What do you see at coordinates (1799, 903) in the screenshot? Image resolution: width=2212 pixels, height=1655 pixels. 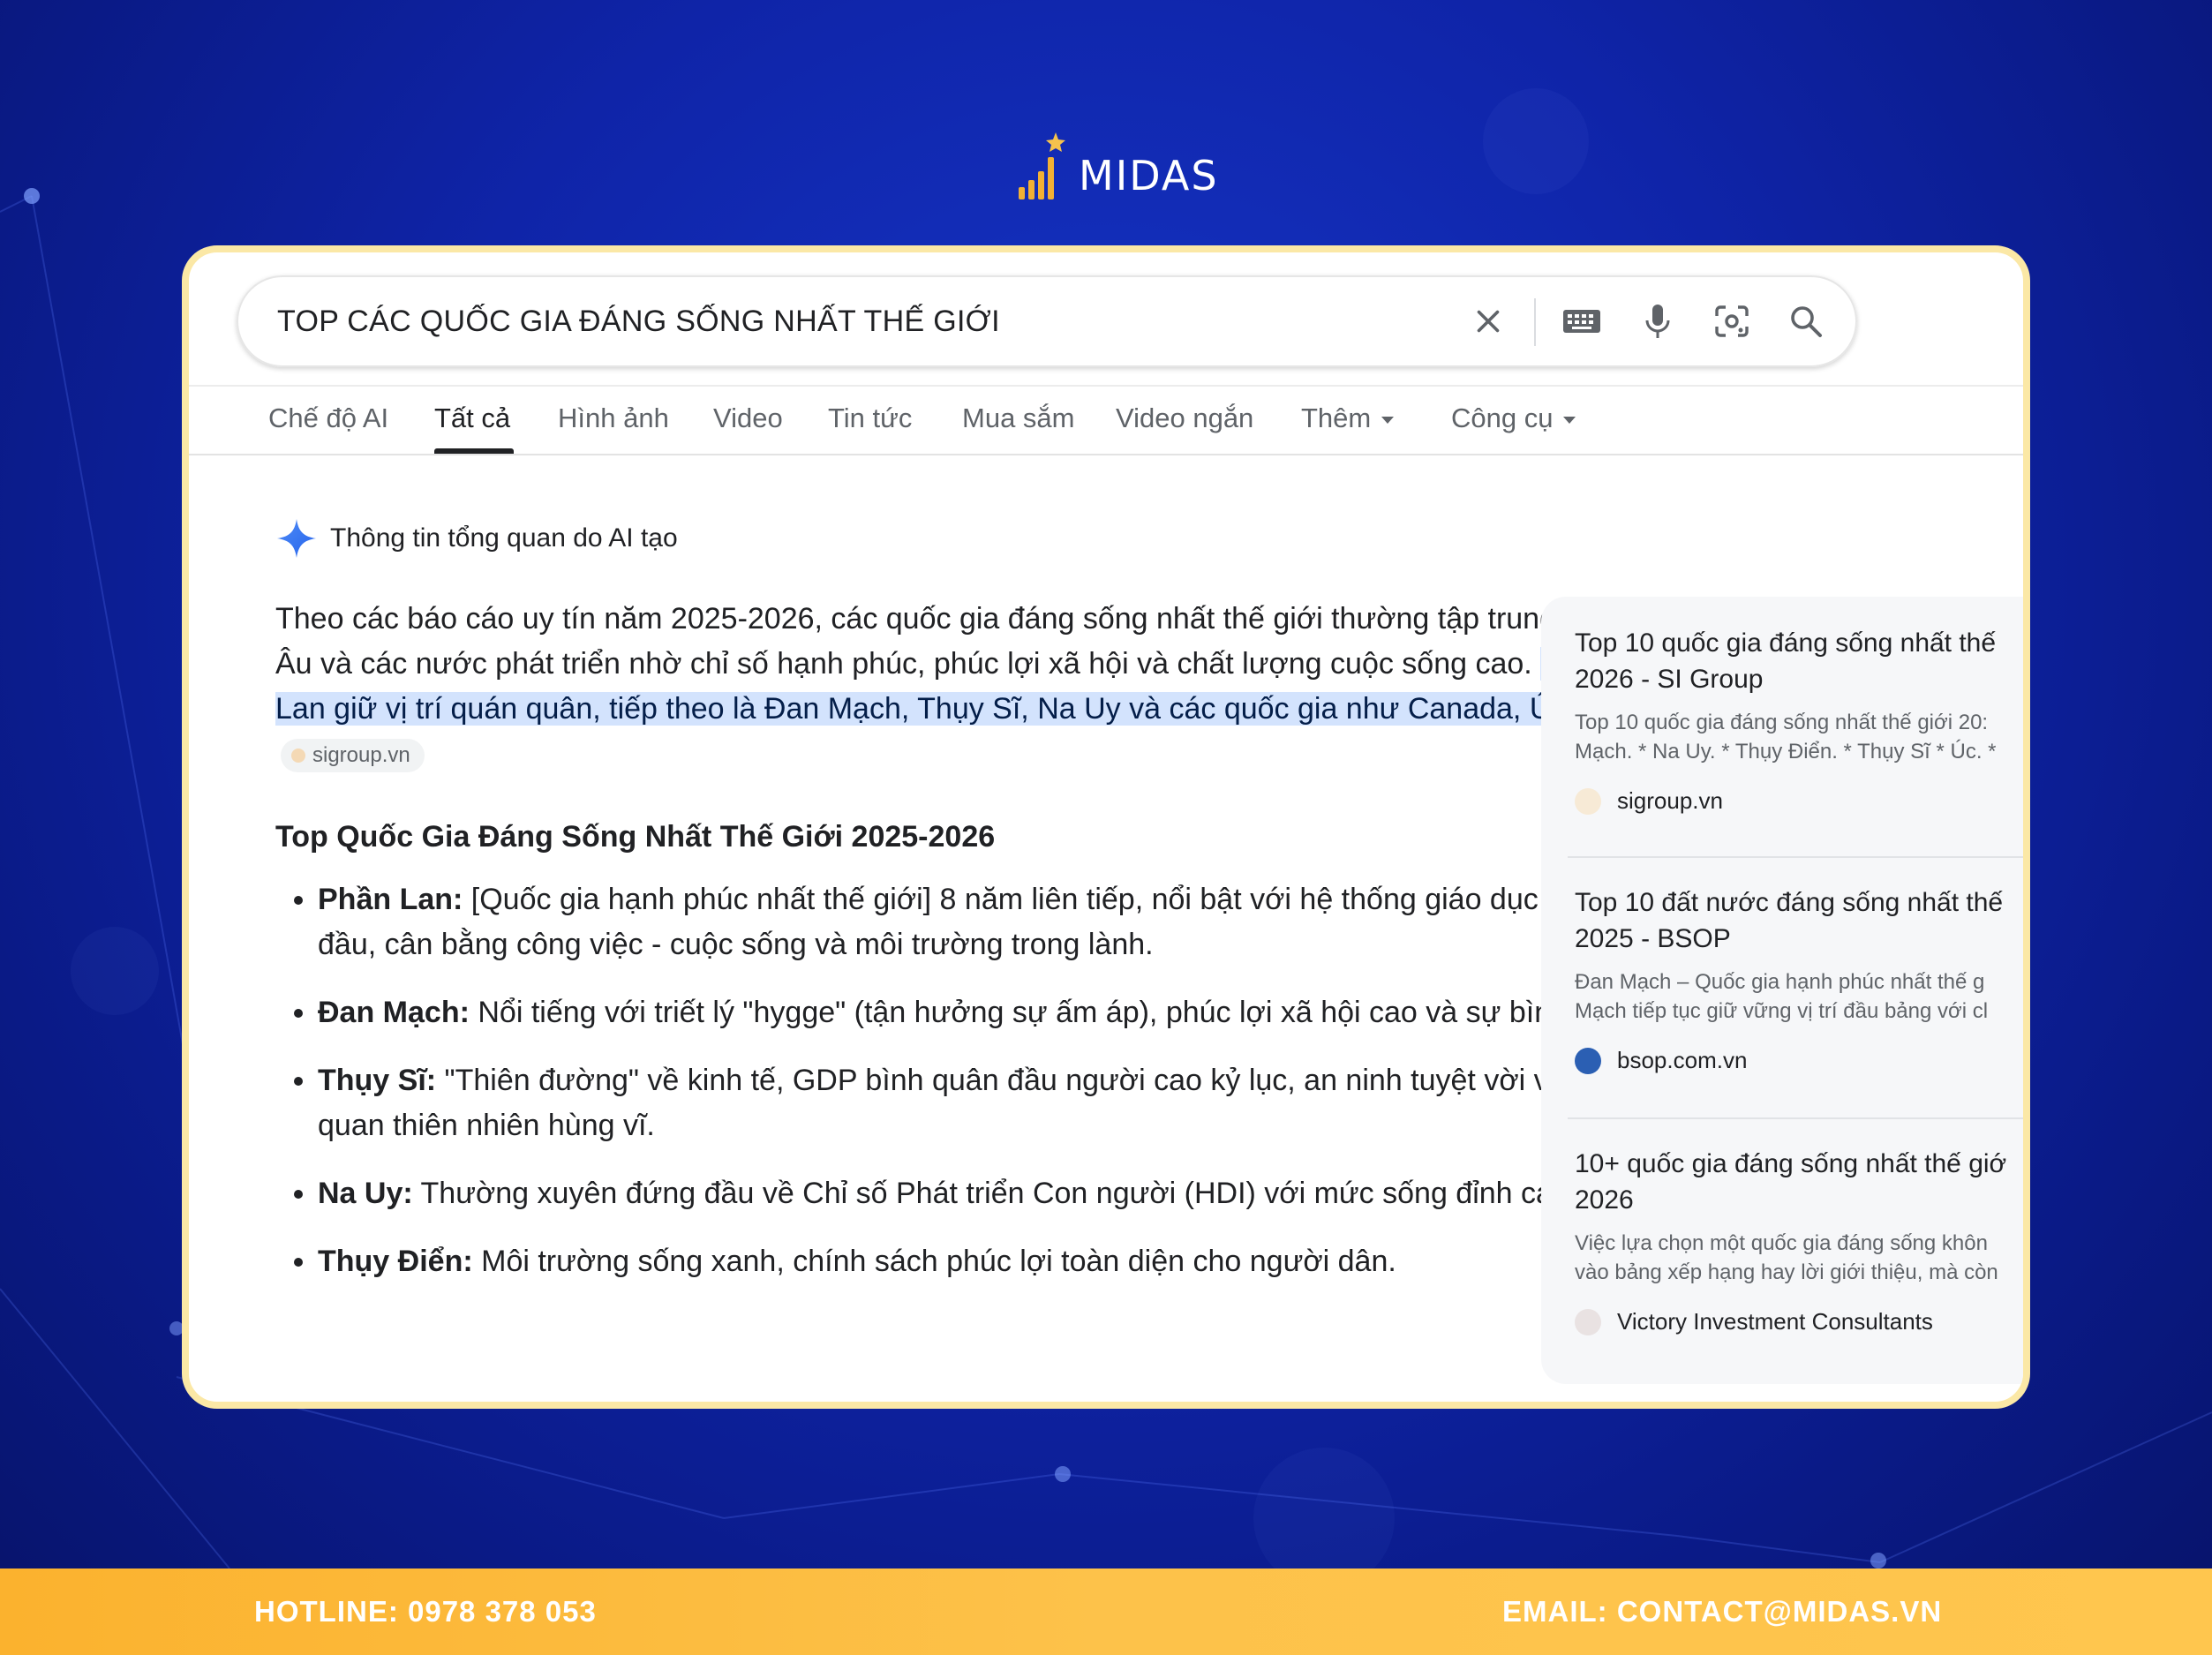 I see `source-title: Top 10 đất nước đáng sống nhất thế` at bounding box center [1799, 903].